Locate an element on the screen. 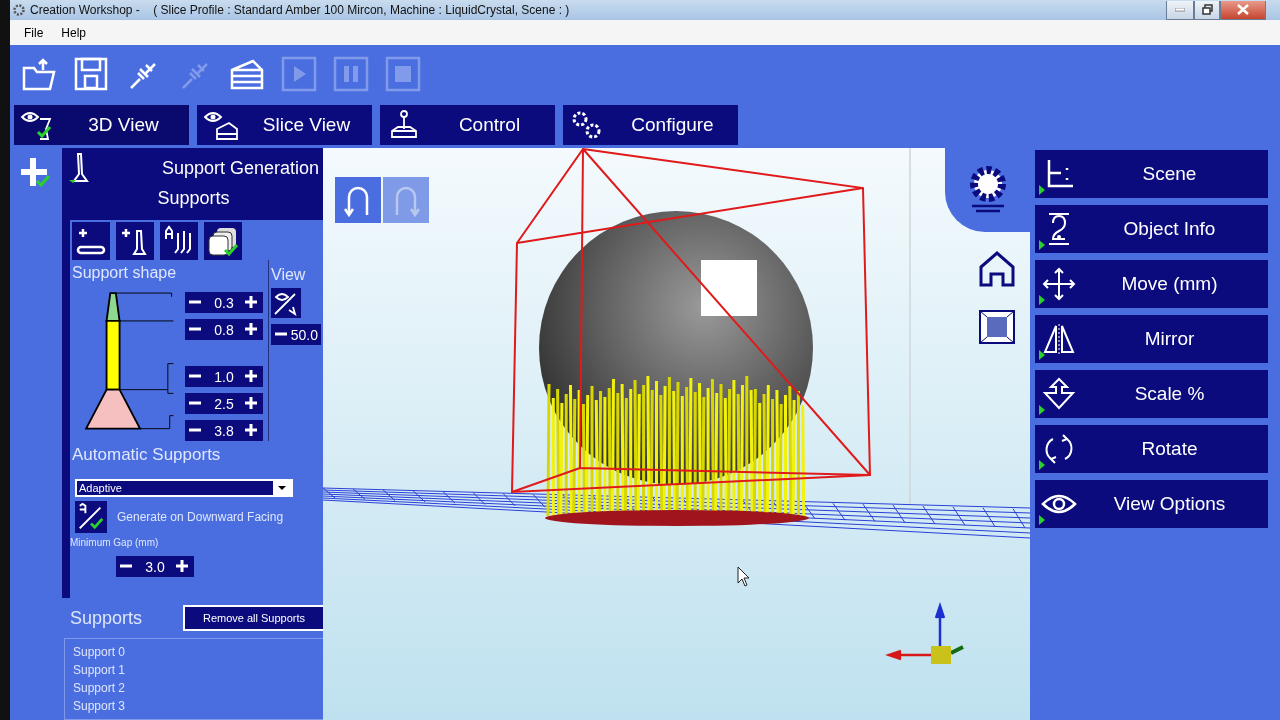 The width and height of the screenshot is (1280, 720). play-icon is located at coordinates (299, 74).